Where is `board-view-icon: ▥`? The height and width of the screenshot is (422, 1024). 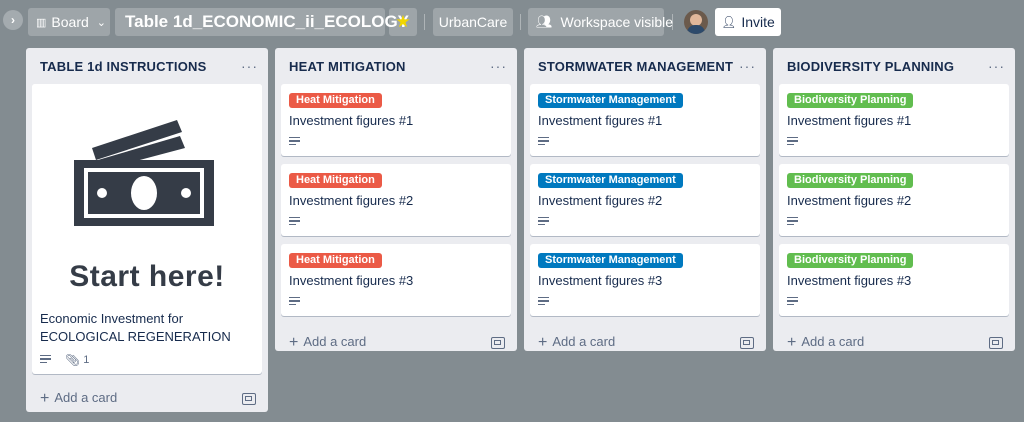 board-view-icon: ▥ is located at coordinates (41, 22).